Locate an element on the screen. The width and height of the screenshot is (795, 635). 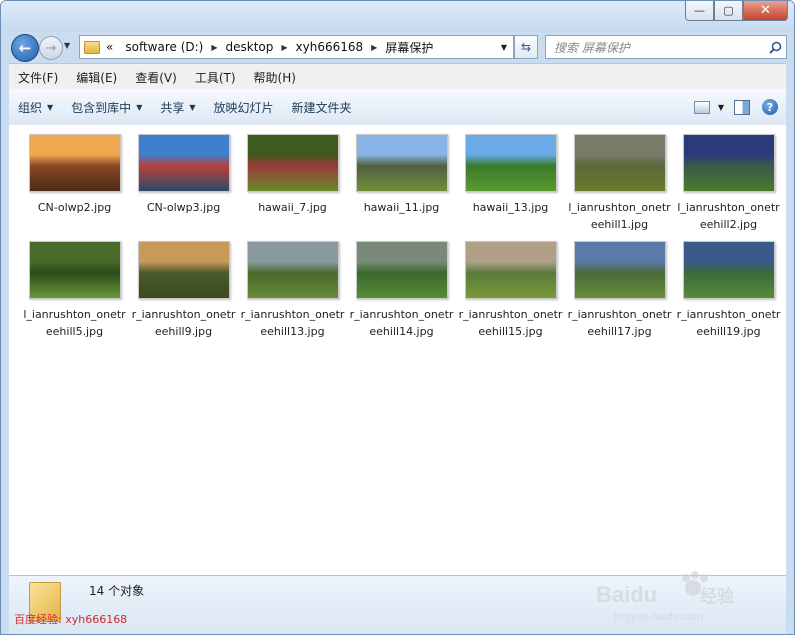
menu-edit: 编辑(E) is located at coordinates (96, 77).